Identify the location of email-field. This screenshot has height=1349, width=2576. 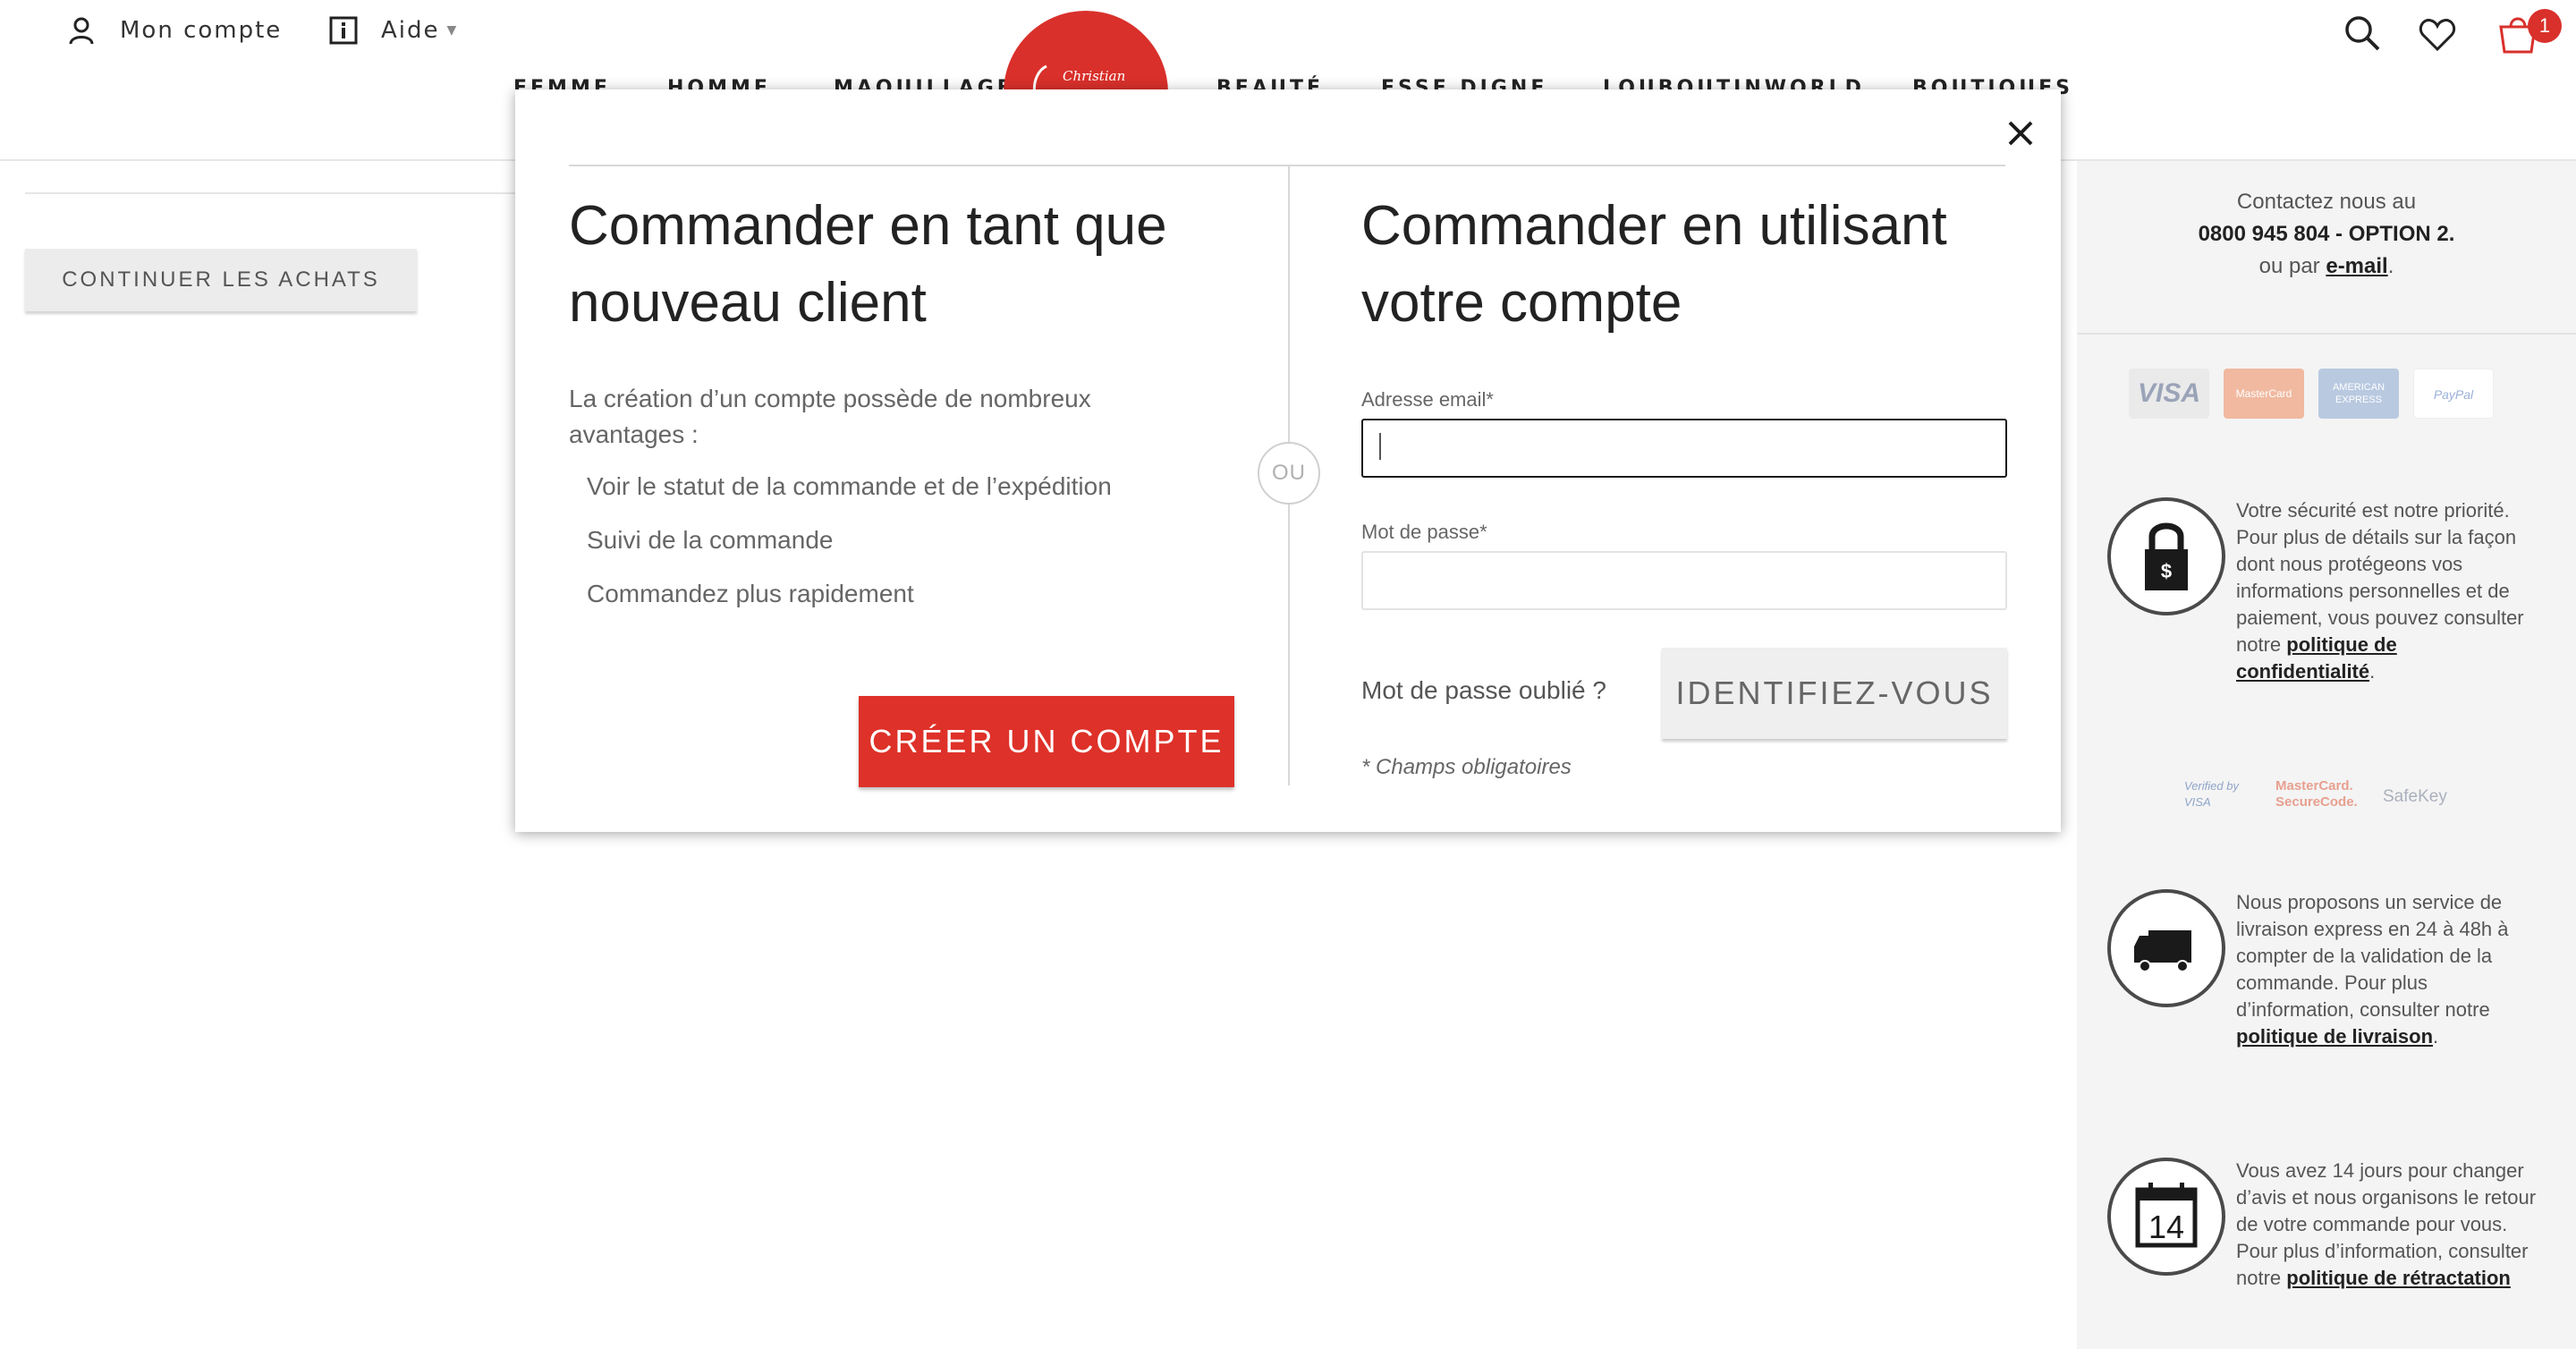
(1684, 448).